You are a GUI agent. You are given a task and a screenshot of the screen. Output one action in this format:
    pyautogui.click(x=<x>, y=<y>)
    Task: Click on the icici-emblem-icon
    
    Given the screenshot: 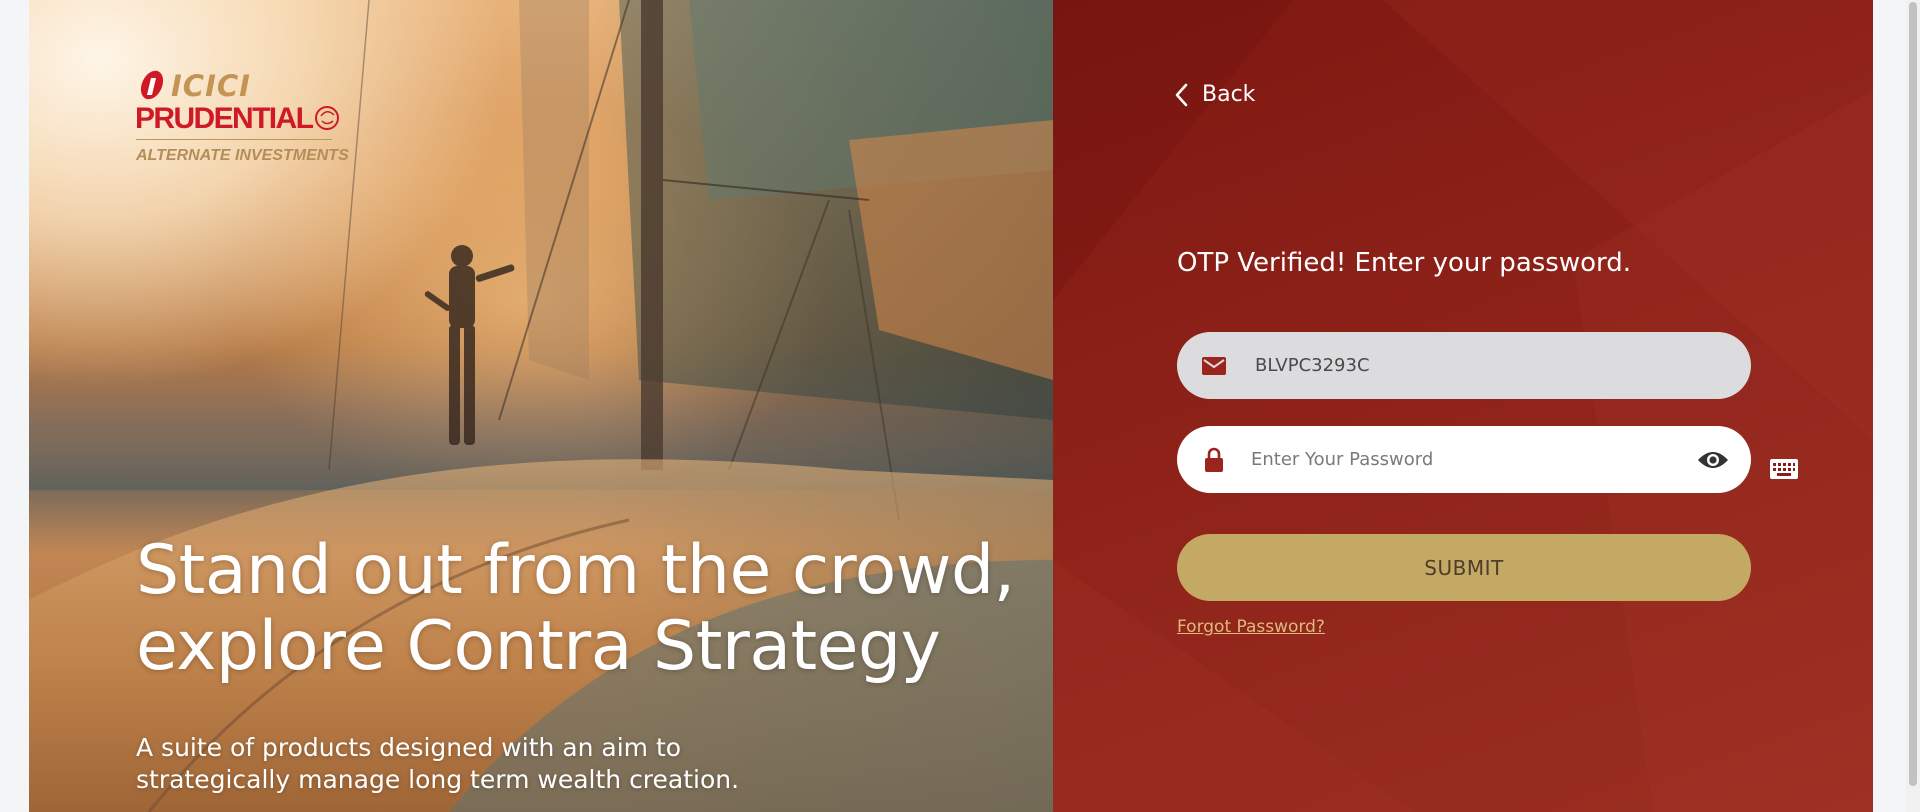 What is the action you would take?
    pyautogui.click(x=152, y=85)
    